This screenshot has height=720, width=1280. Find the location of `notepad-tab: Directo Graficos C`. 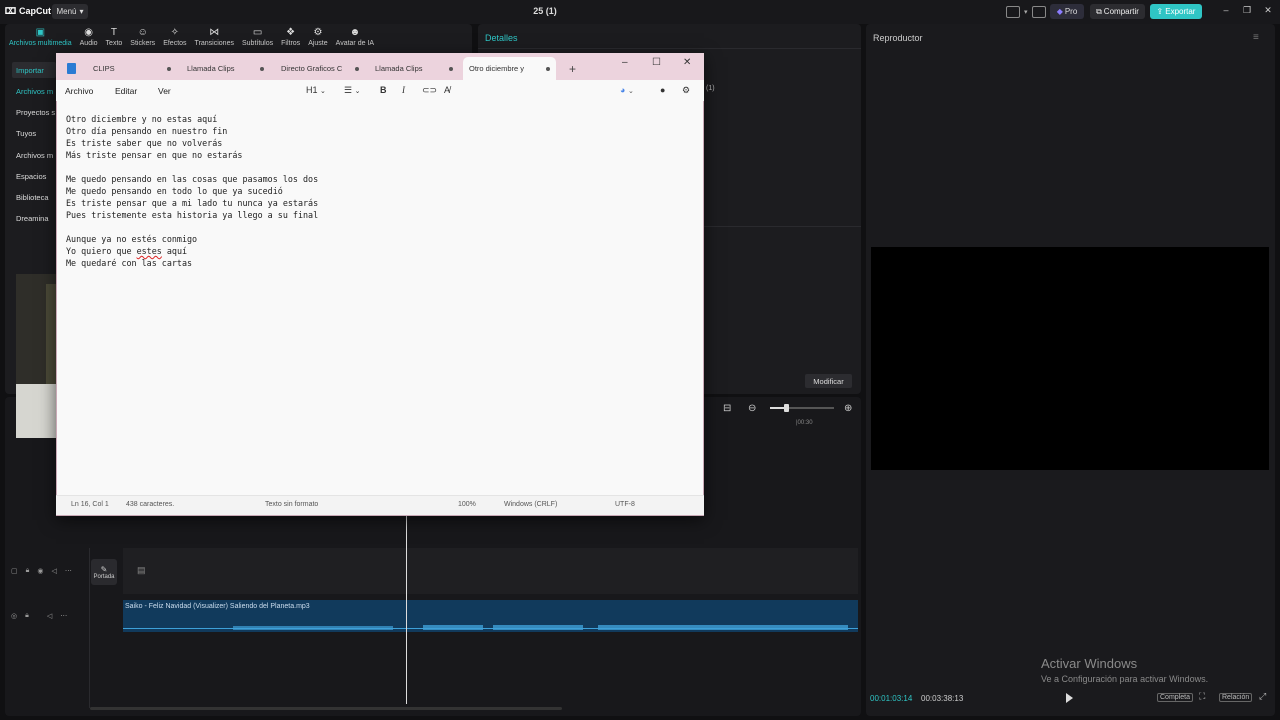

notepad-tab: Directo Graficos C is located at coordinates (320, 68).